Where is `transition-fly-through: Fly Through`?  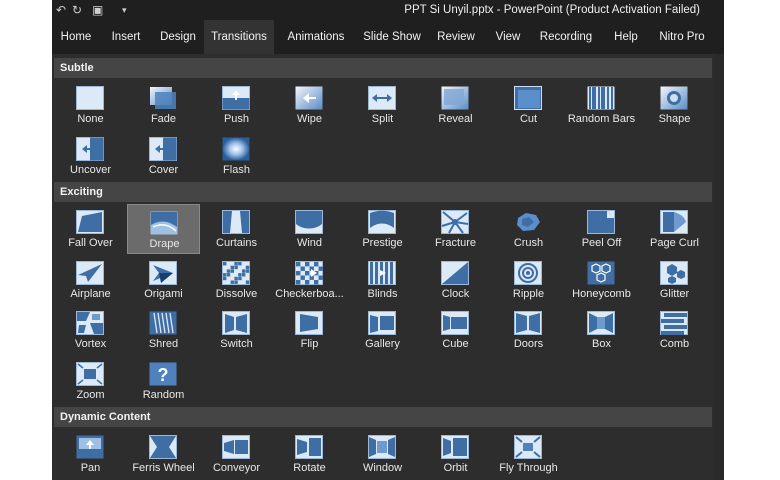
transition-fly-through: Fly Through is located at coordinates (528, 454).